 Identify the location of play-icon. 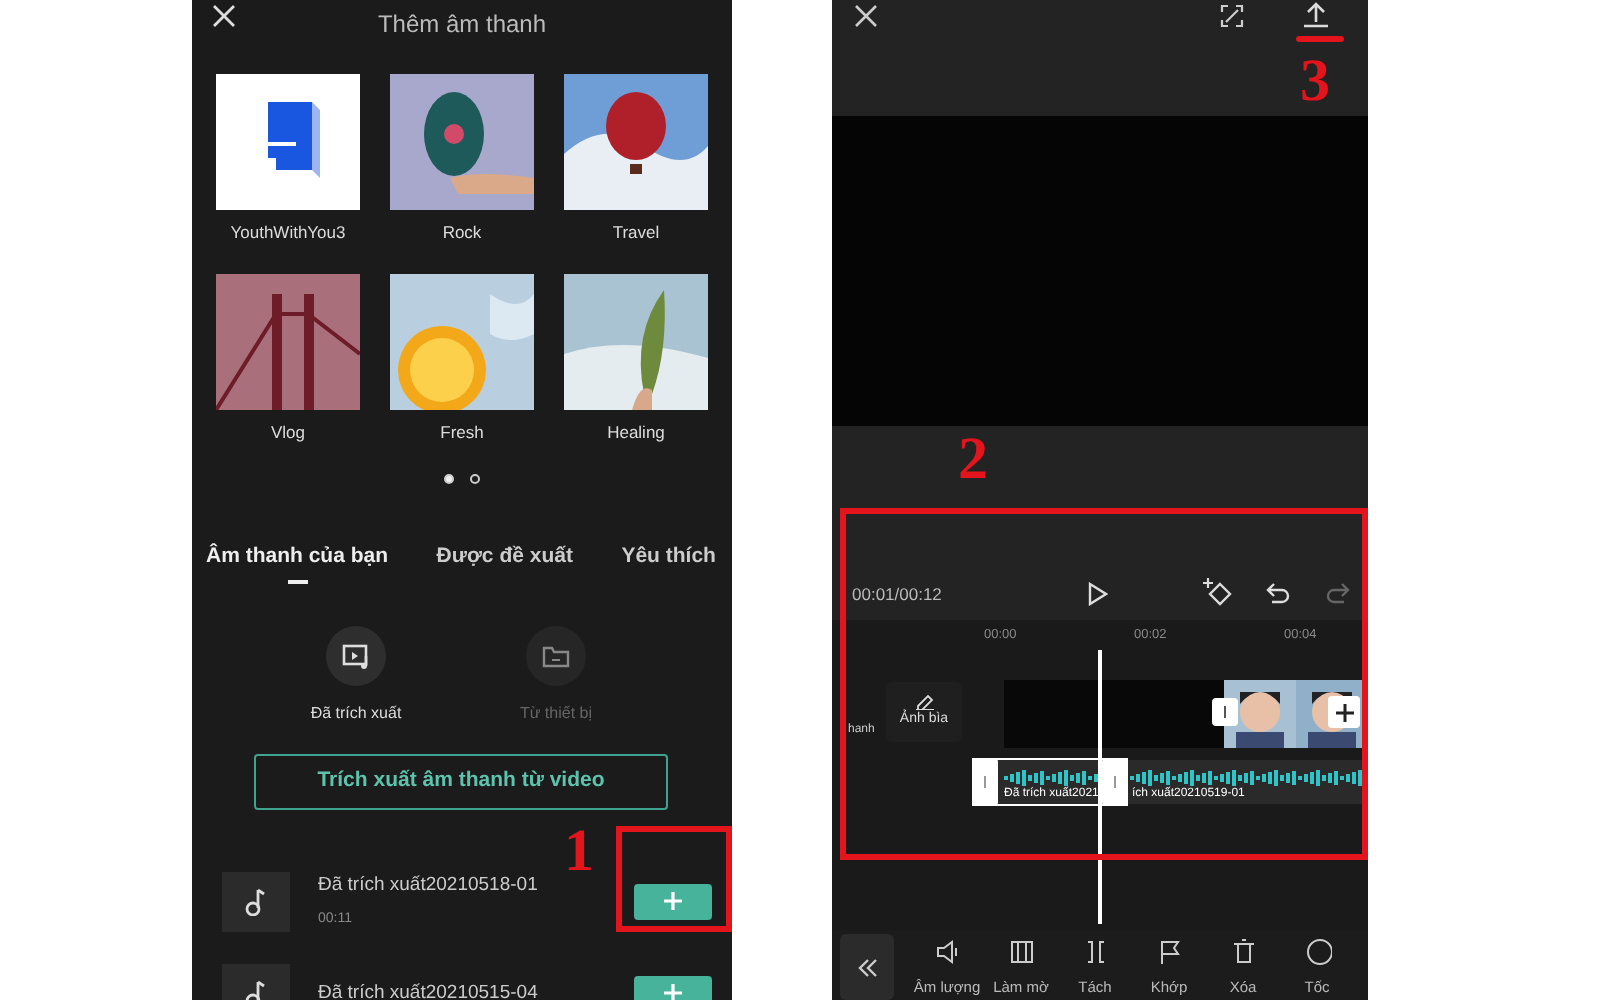
(1098, 594).